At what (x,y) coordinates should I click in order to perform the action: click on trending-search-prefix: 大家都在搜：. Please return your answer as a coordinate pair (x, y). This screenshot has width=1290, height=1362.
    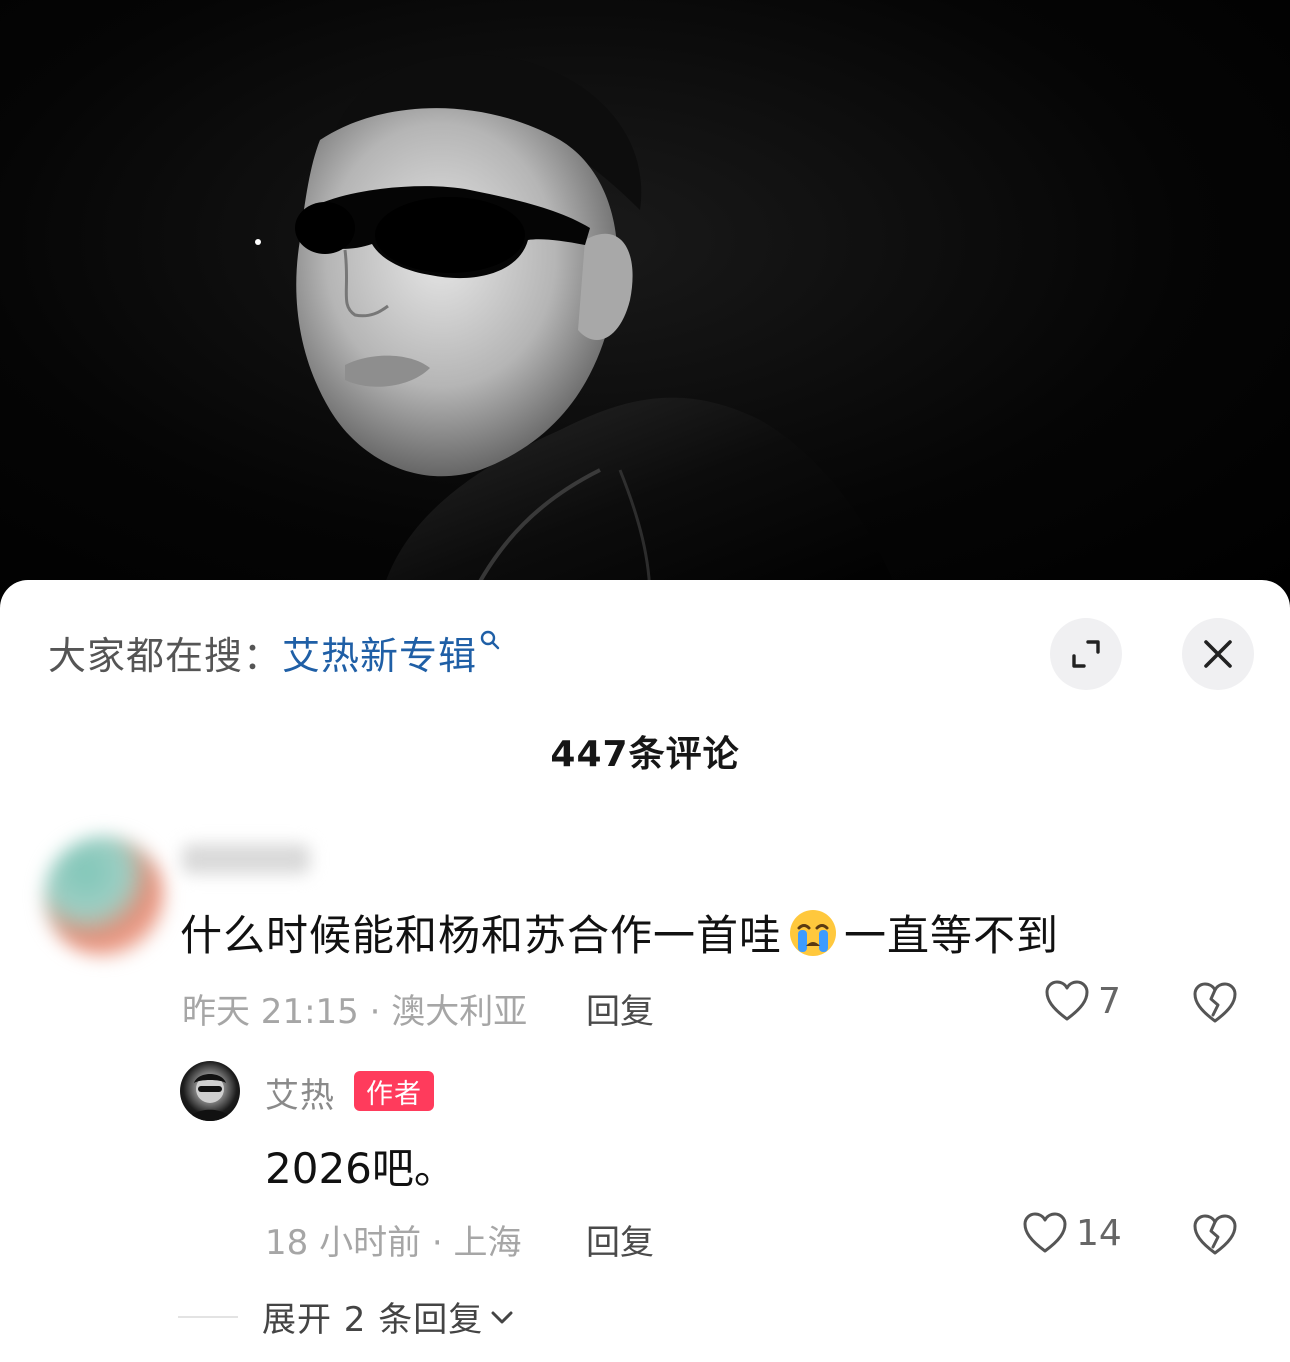
    Looking at the image, I should click on (165, 655).